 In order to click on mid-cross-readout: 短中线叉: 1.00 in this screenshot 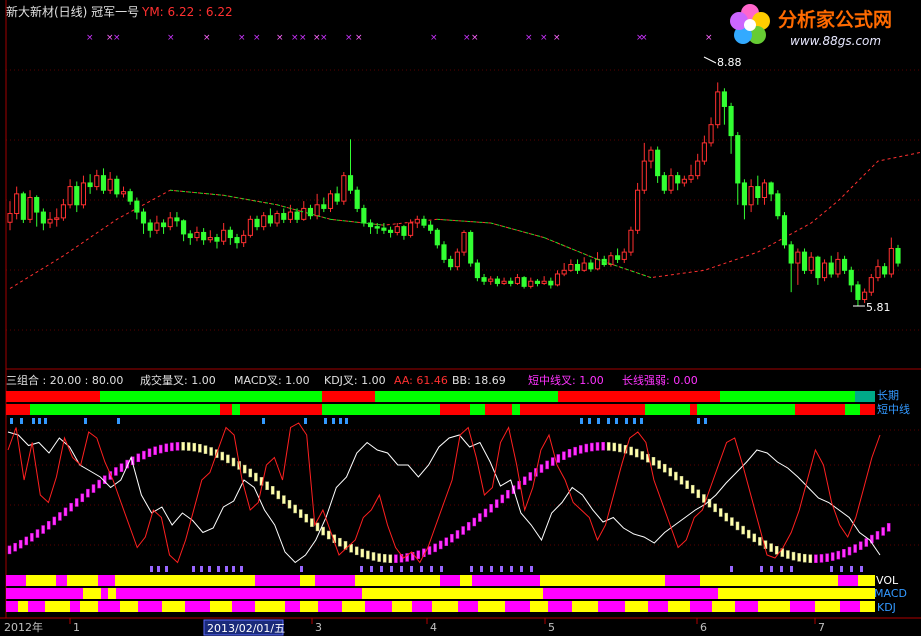, I will do `click(566, 380)`.